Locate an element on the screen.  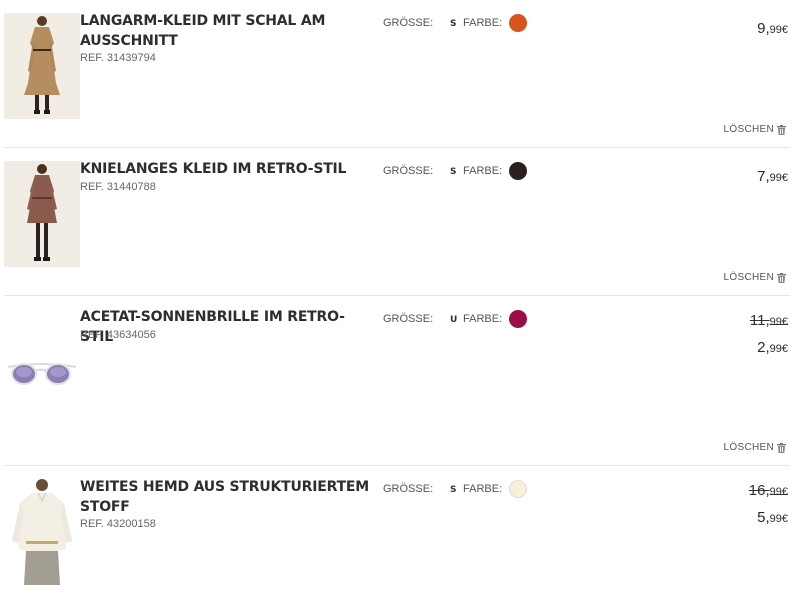
original-price: 11,99€ is located at coordinates (769, 320).